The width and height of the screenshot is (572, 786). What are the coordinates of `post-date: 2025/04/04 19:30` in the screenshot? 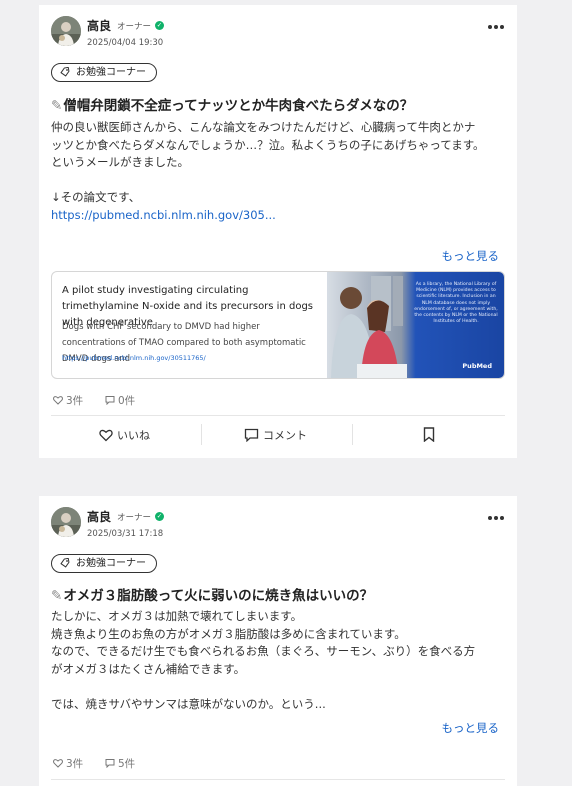 It's located at (125, 43).